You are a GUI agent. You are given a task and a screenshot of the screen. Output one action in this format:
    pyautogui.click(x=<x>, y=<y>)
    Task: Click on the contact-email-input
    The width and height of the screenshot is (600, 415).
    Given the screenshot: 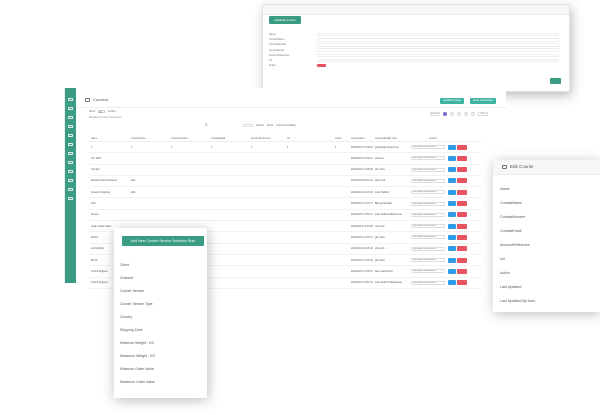 What is the action you would take?
    pyautogui.click(x=438, y=50)
    